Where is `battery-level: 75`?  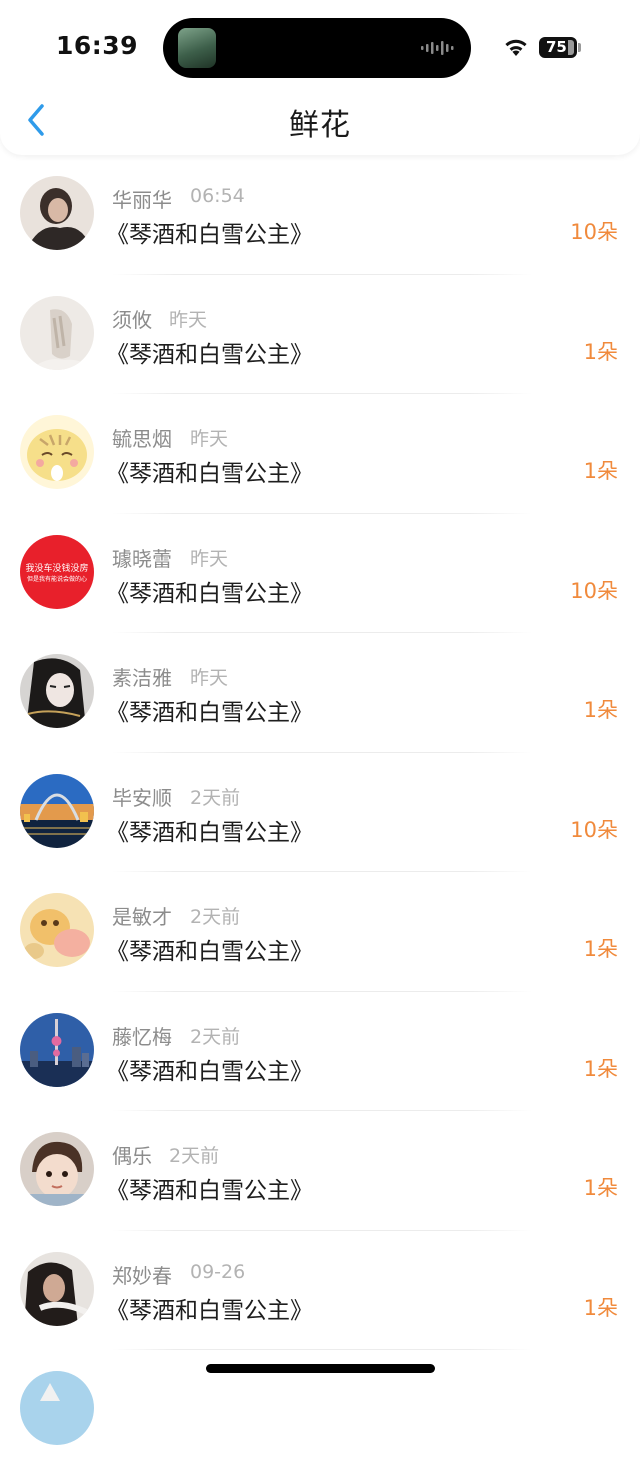 battery-level: 75 is located at coordinates (556, 47).